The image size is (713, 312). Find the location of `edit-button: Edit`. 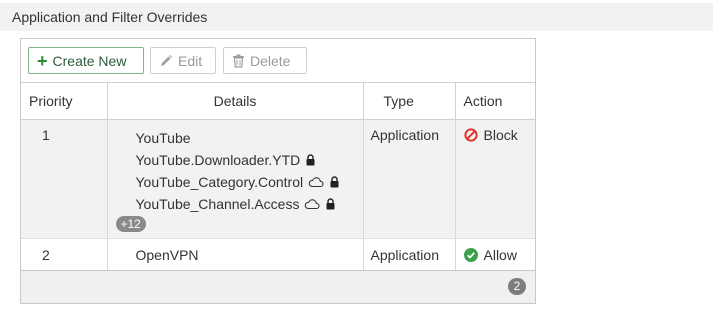

edit-button: Edit is located at coordinates (183, 60).